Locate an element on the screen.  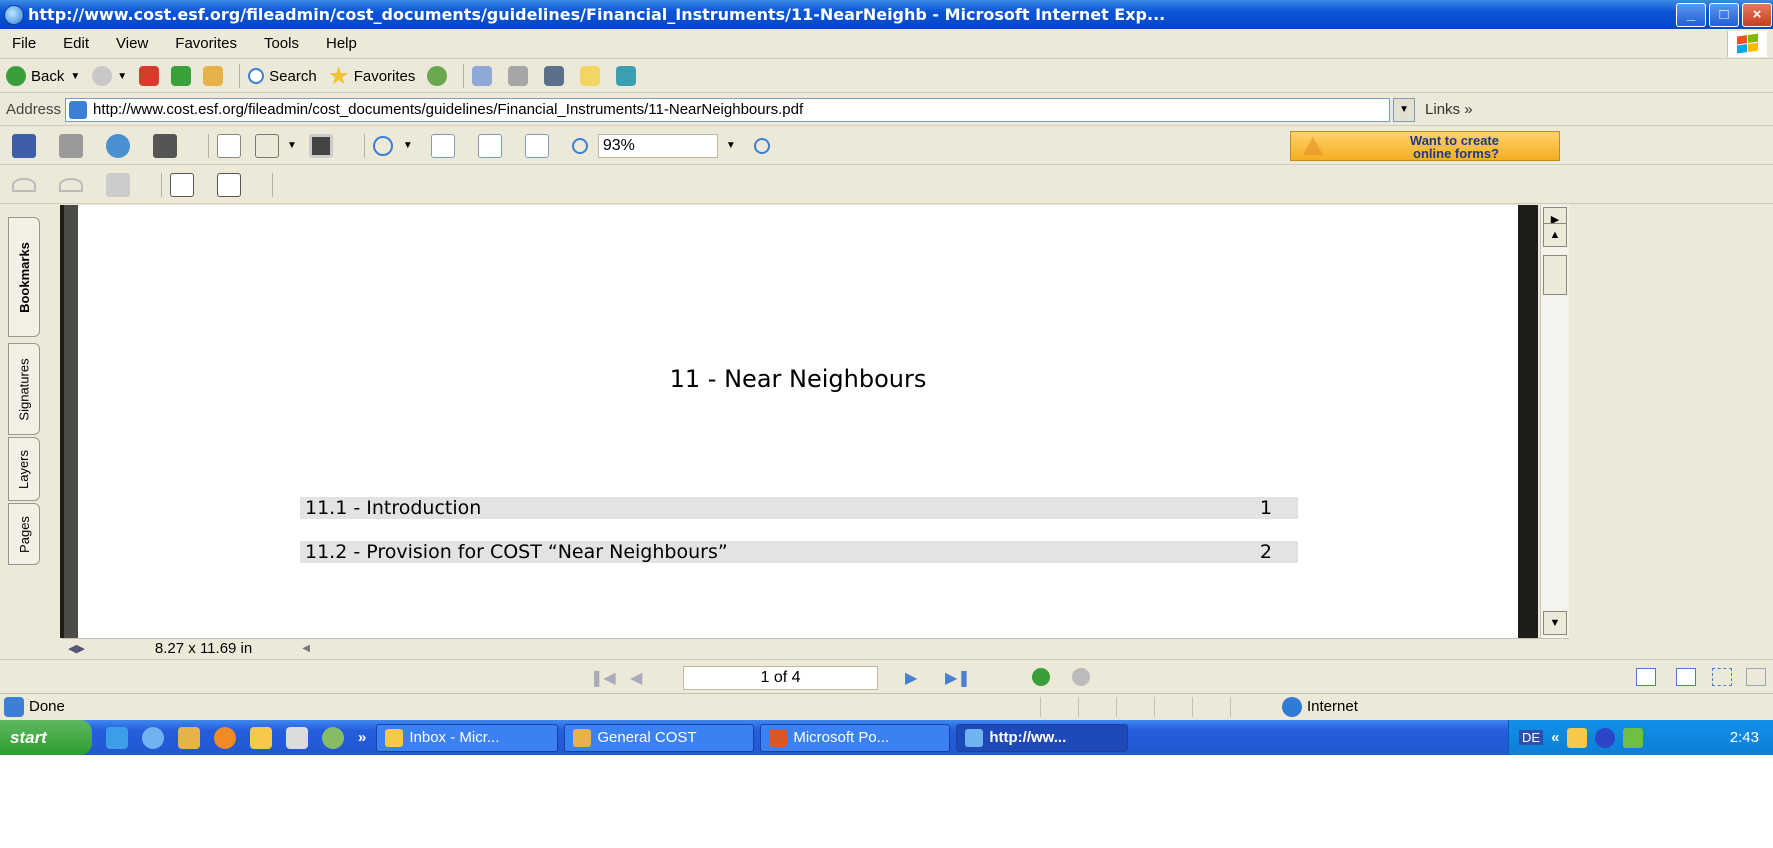
menu-tools: Tools is located at coordinates (281, 43).